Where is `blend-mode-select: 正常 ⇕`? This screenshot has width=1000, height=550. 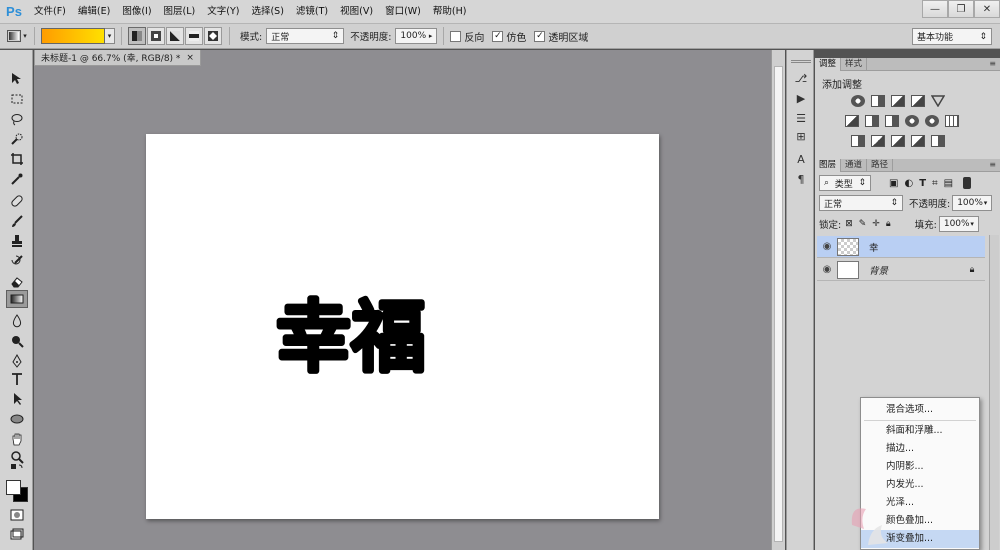 blend-mode-select: 正常 ⇕ is located at coordinates (861, 203).